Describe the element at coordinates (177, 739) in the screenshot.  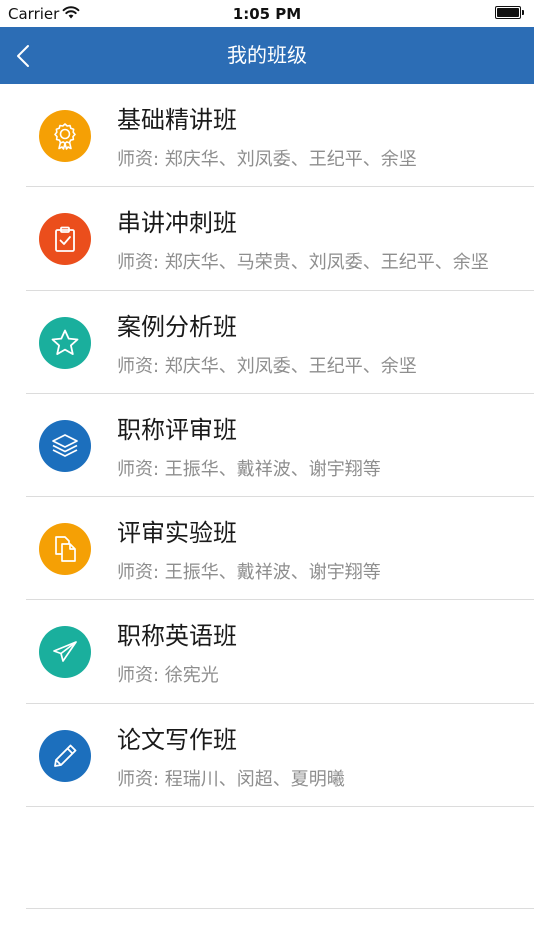
I see `class-title: 论文写作班` at that location.